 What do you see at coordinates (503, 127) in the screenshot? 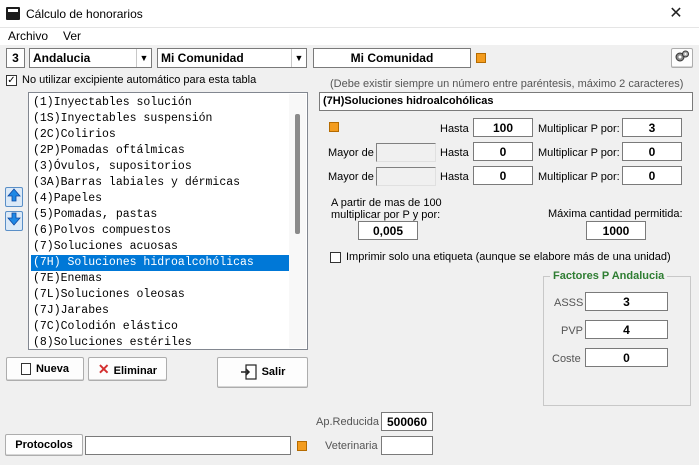
I see `hasta-field-1: 100` at bounding box center [503, 127].